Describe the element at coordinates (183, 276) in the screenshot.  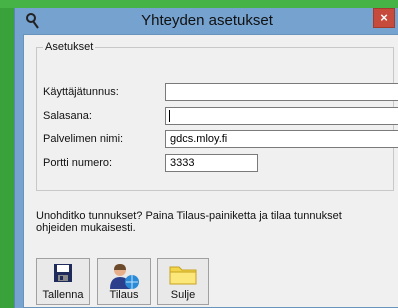
I see `folder-icon` at that location.